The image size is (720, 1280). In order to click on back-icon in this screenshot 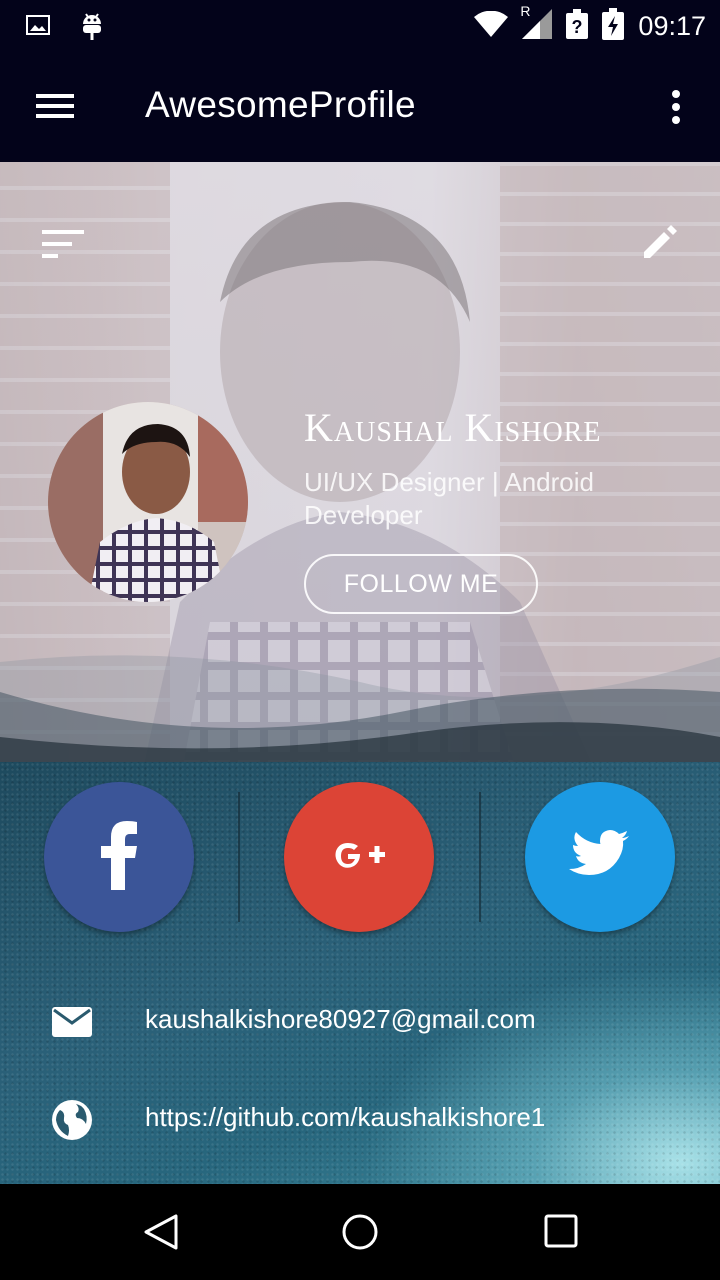, I will do `click(160, 1232)`.